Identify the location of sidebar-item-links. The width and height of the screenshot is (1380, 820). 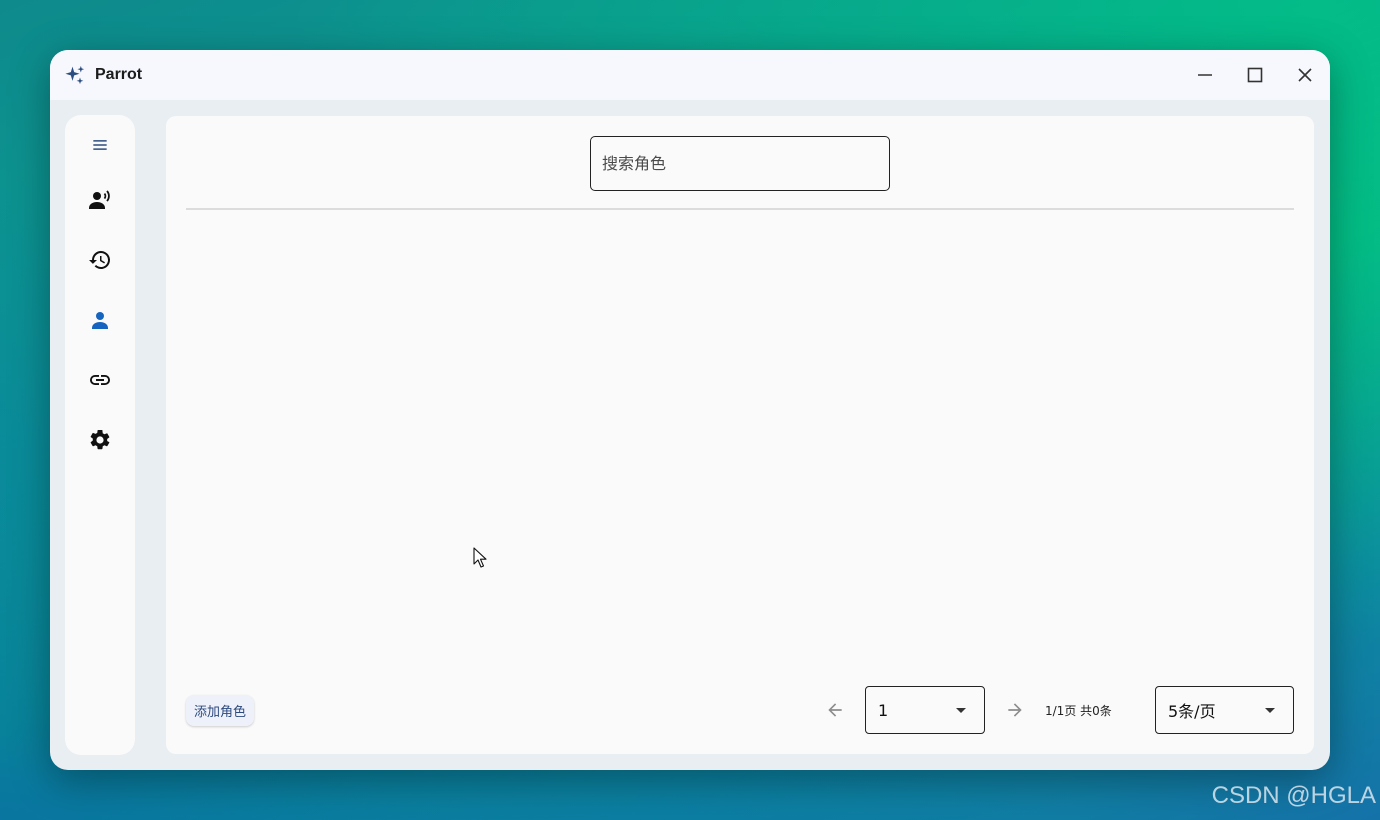
(100, 380).